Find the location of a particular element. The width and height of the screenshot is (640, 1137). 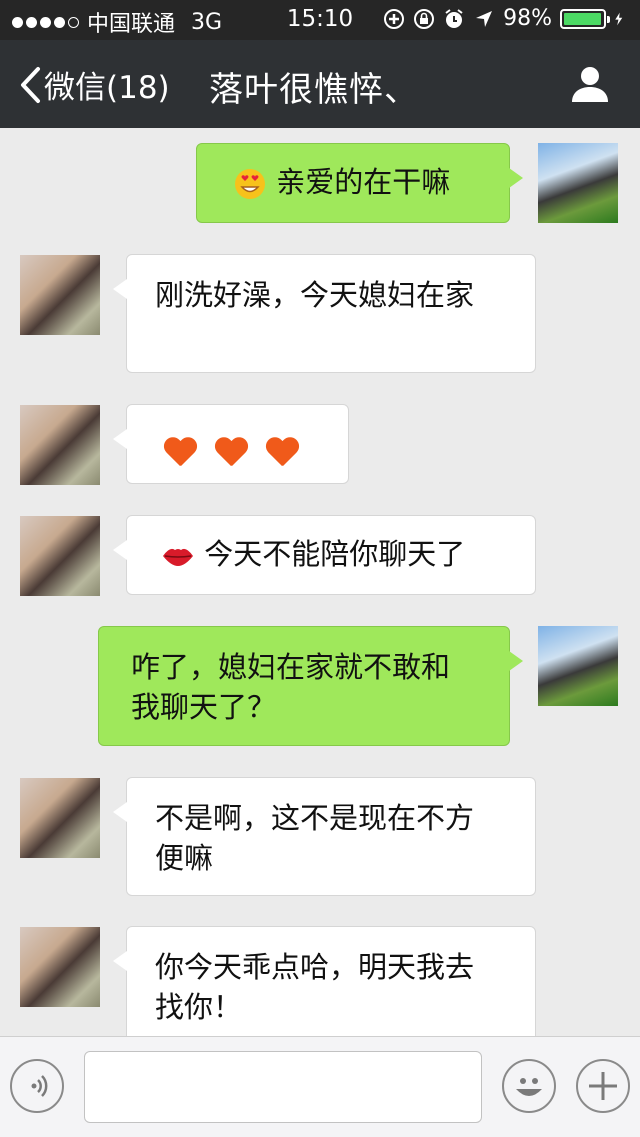

message-text-line: 你今天乖点哈，明天我去 is located at coordinates (315, 967).